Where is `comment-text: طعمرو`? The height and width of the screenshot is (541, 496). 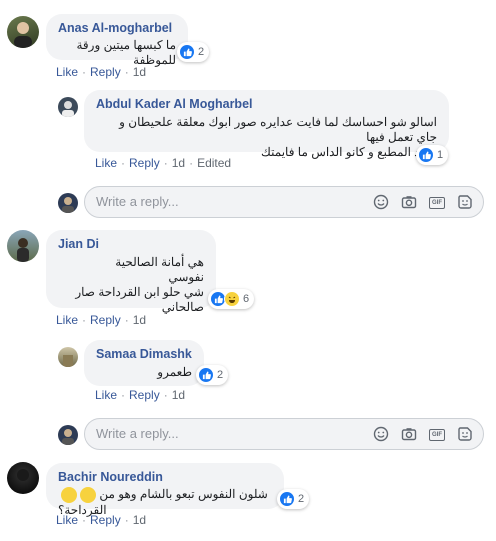 comment-text: طعمرو is located at coordinates (174, 372).